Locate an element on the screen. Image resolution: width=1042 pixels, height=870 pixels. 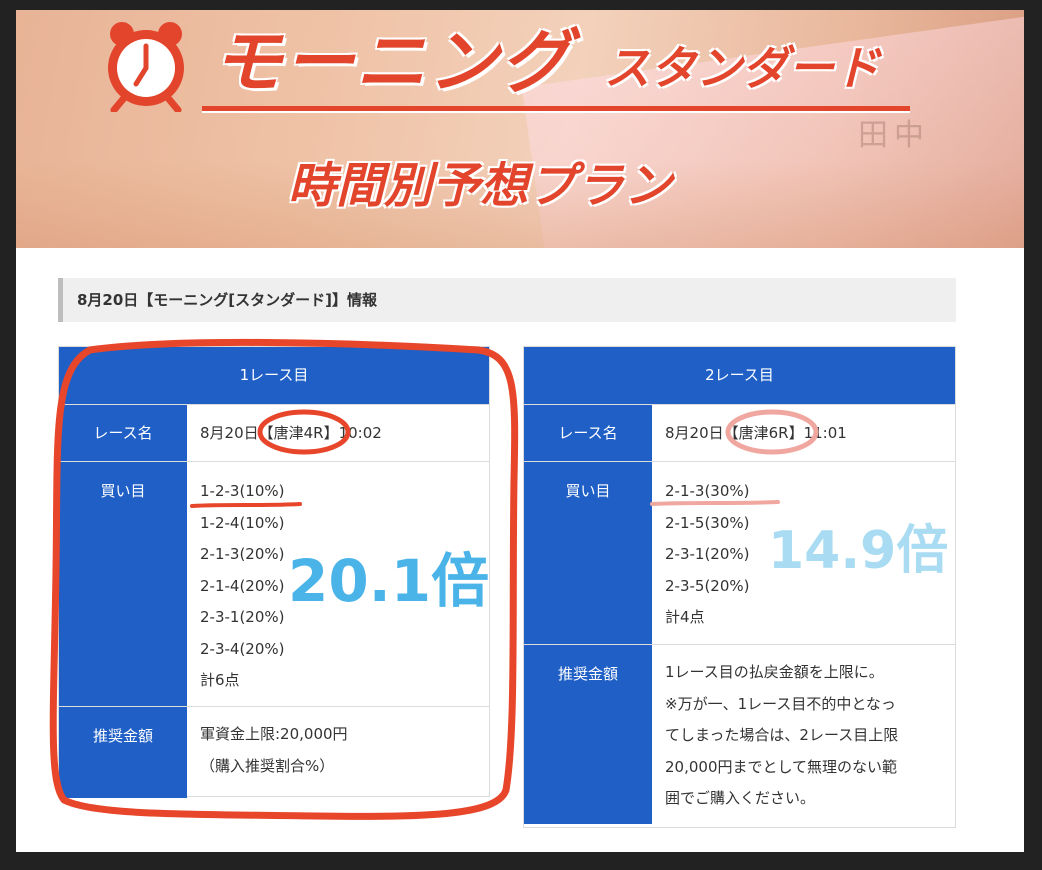
race-1-name-value: 8月20日【唐津4R】10:02 is located at coordinates (291, 433).